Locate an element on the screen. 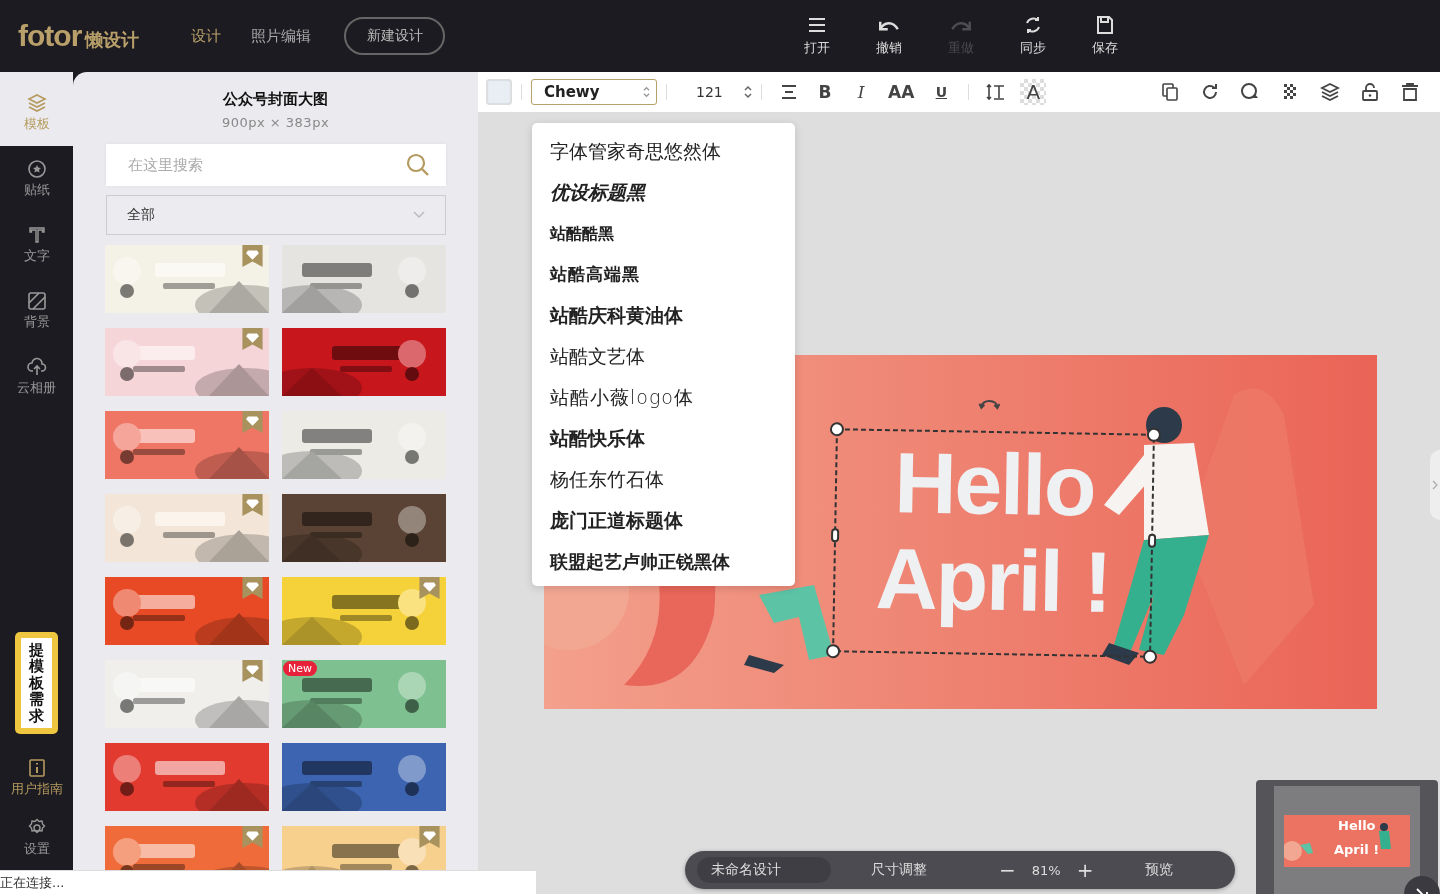 This screenshot has width=1440, height=894. rail-tab: 云相册 is located at coordinates (36, 377).